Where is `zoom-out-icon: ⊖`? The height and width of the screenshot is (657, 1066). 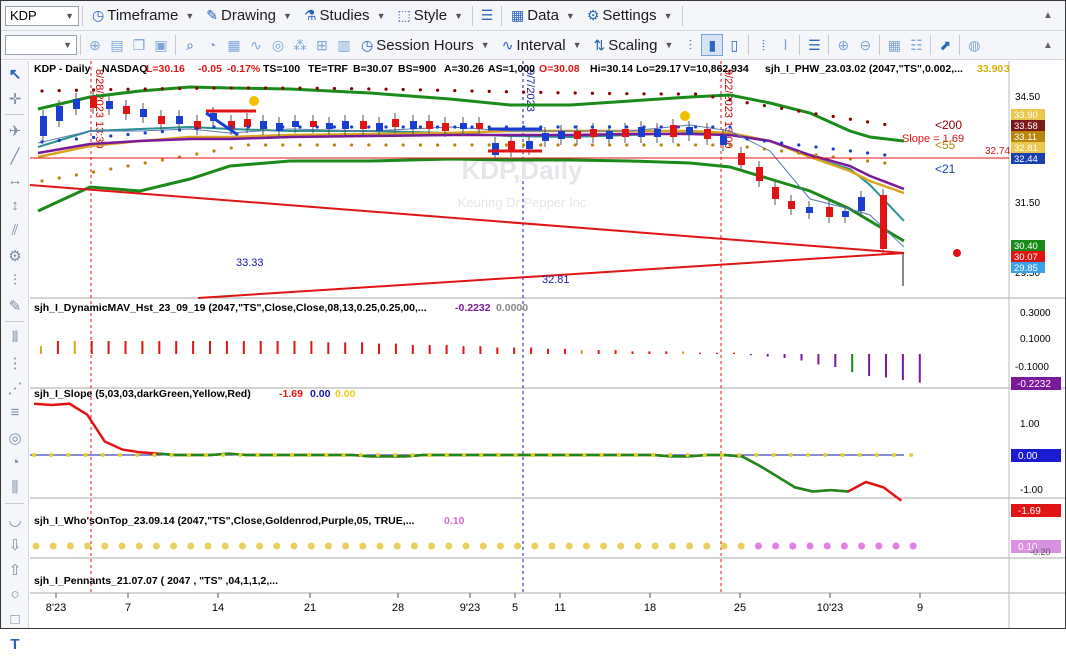
zoom-out-icon: ⊖ is located at coordinates (865, 45).